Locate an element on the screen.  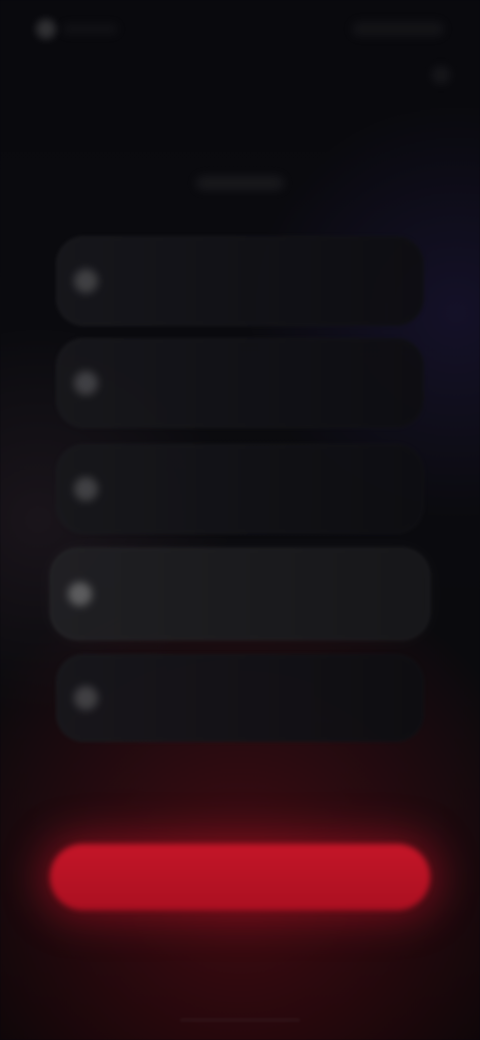
page-title is located at coordinates (240, 125).